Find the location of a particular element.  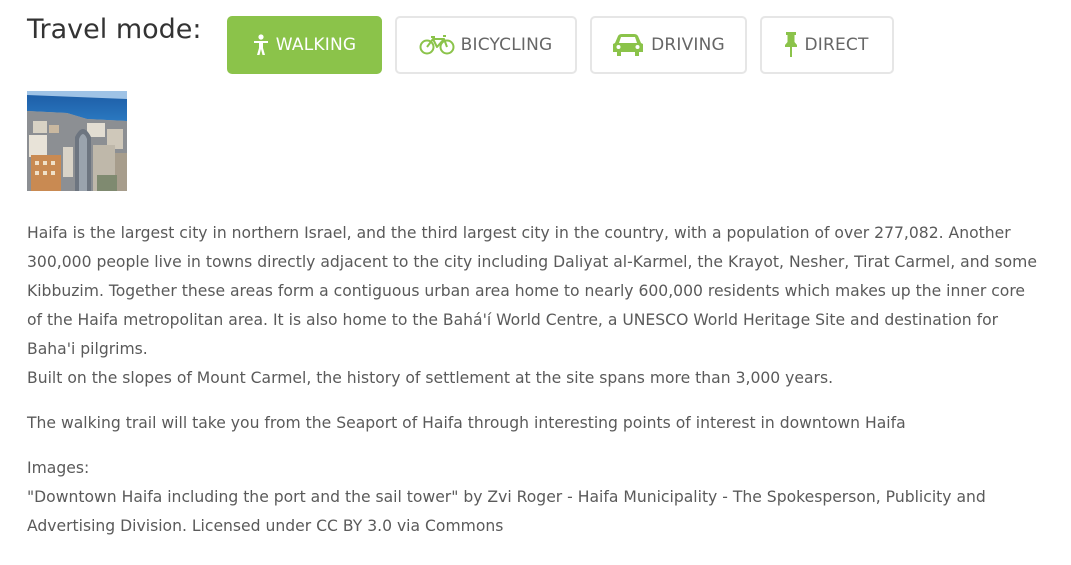

pin-icon is located at coordinates (791, 45).